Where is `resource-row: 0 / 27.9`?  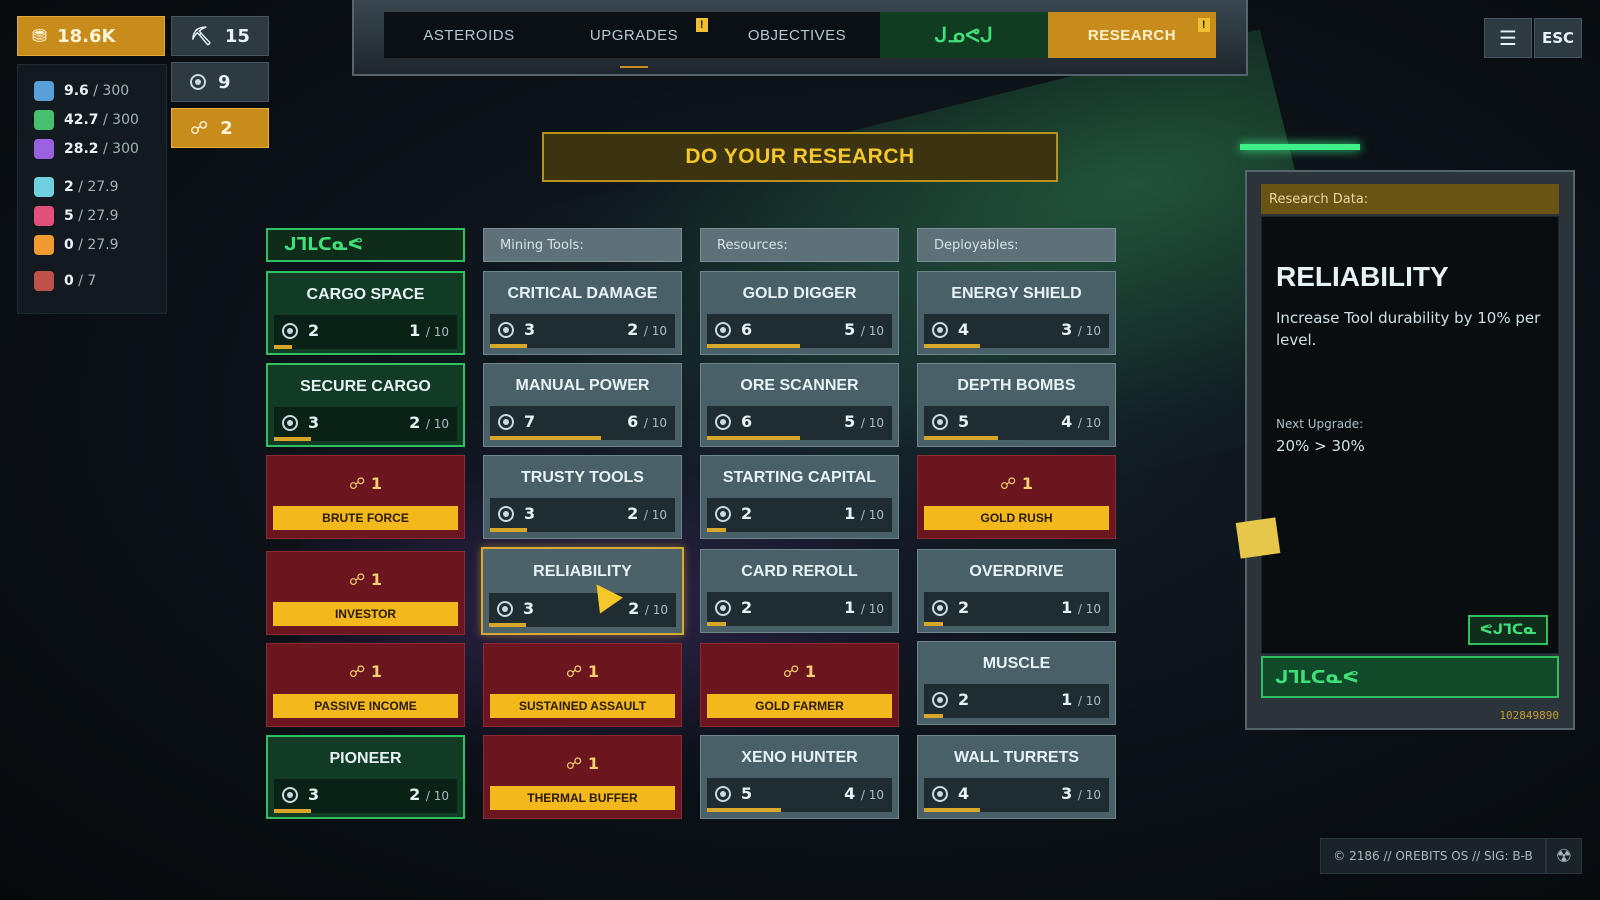
resource-row: 0 / 27.9 is located at coordinates (76, 245).